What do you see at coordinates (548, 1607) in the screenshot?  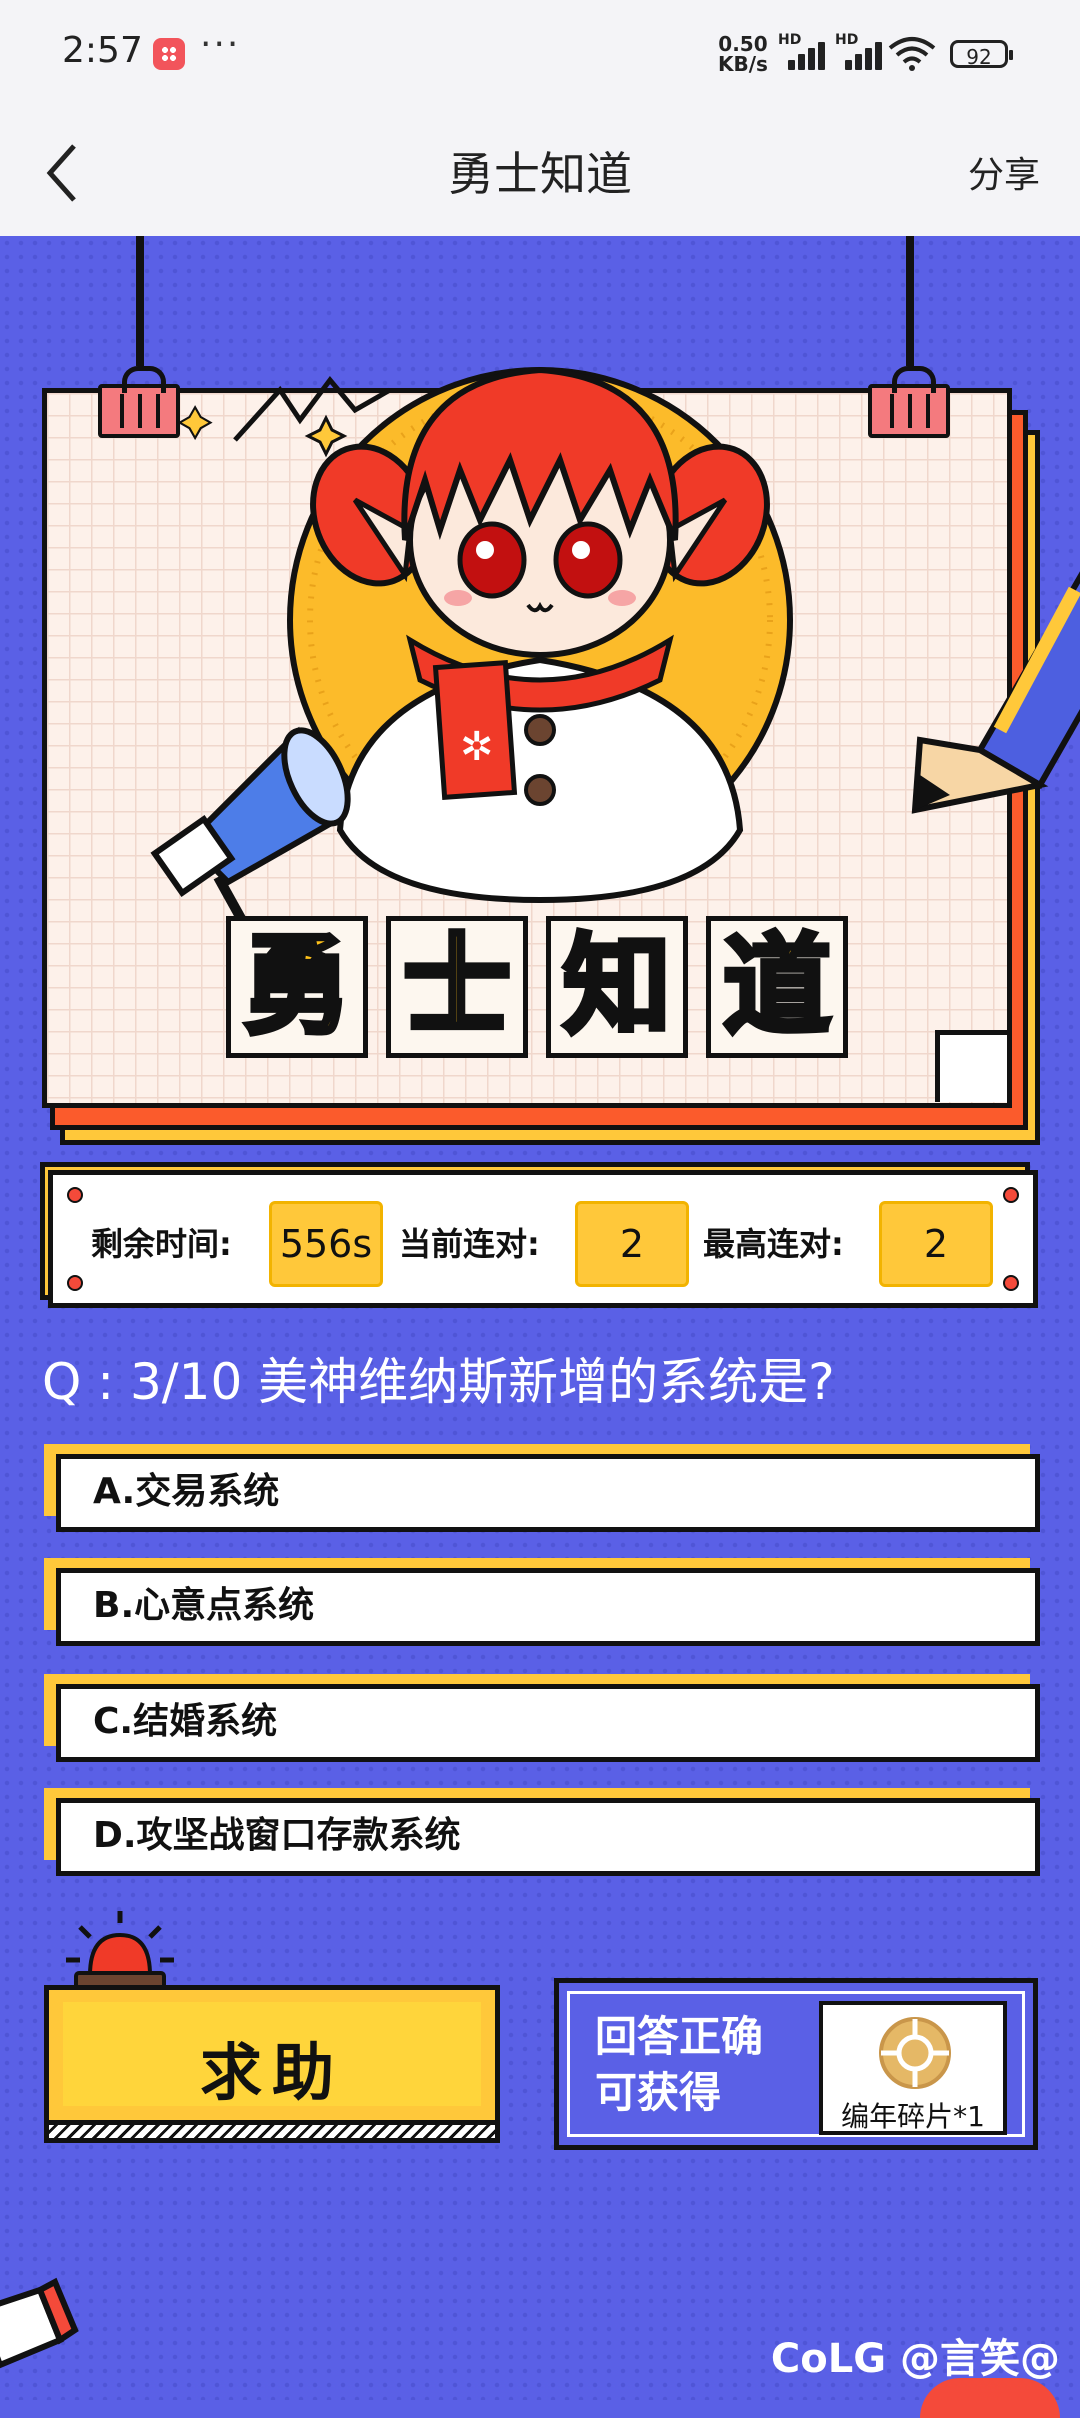 I see `option-b: B.心意点系统` at bounding box center [548, 1607].